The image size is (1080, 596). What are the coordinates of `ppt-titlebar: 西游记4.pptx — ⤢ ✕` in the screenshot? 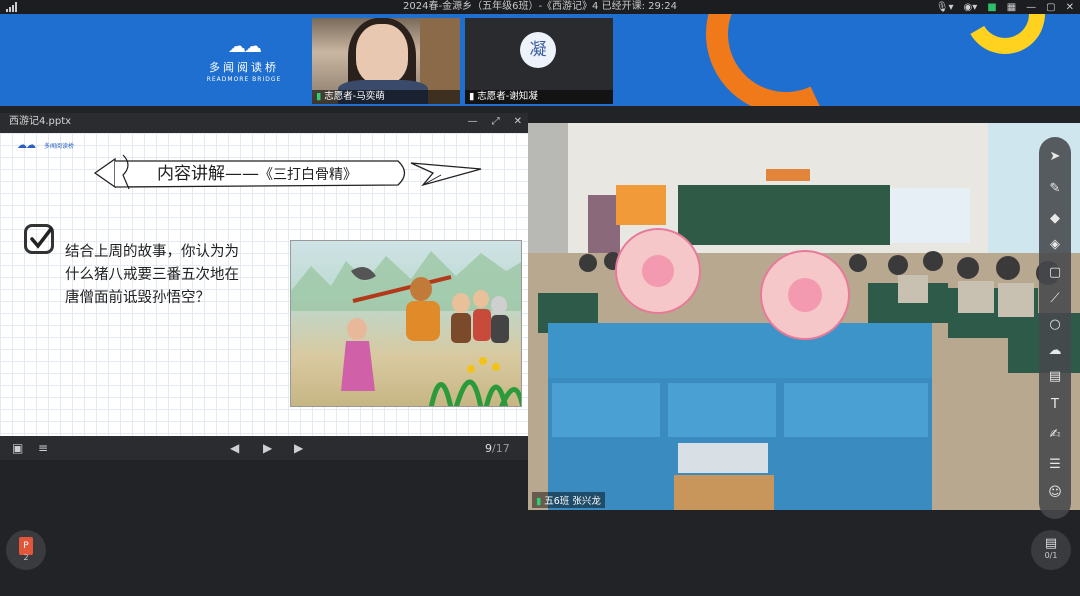 It's located at (264, 122).